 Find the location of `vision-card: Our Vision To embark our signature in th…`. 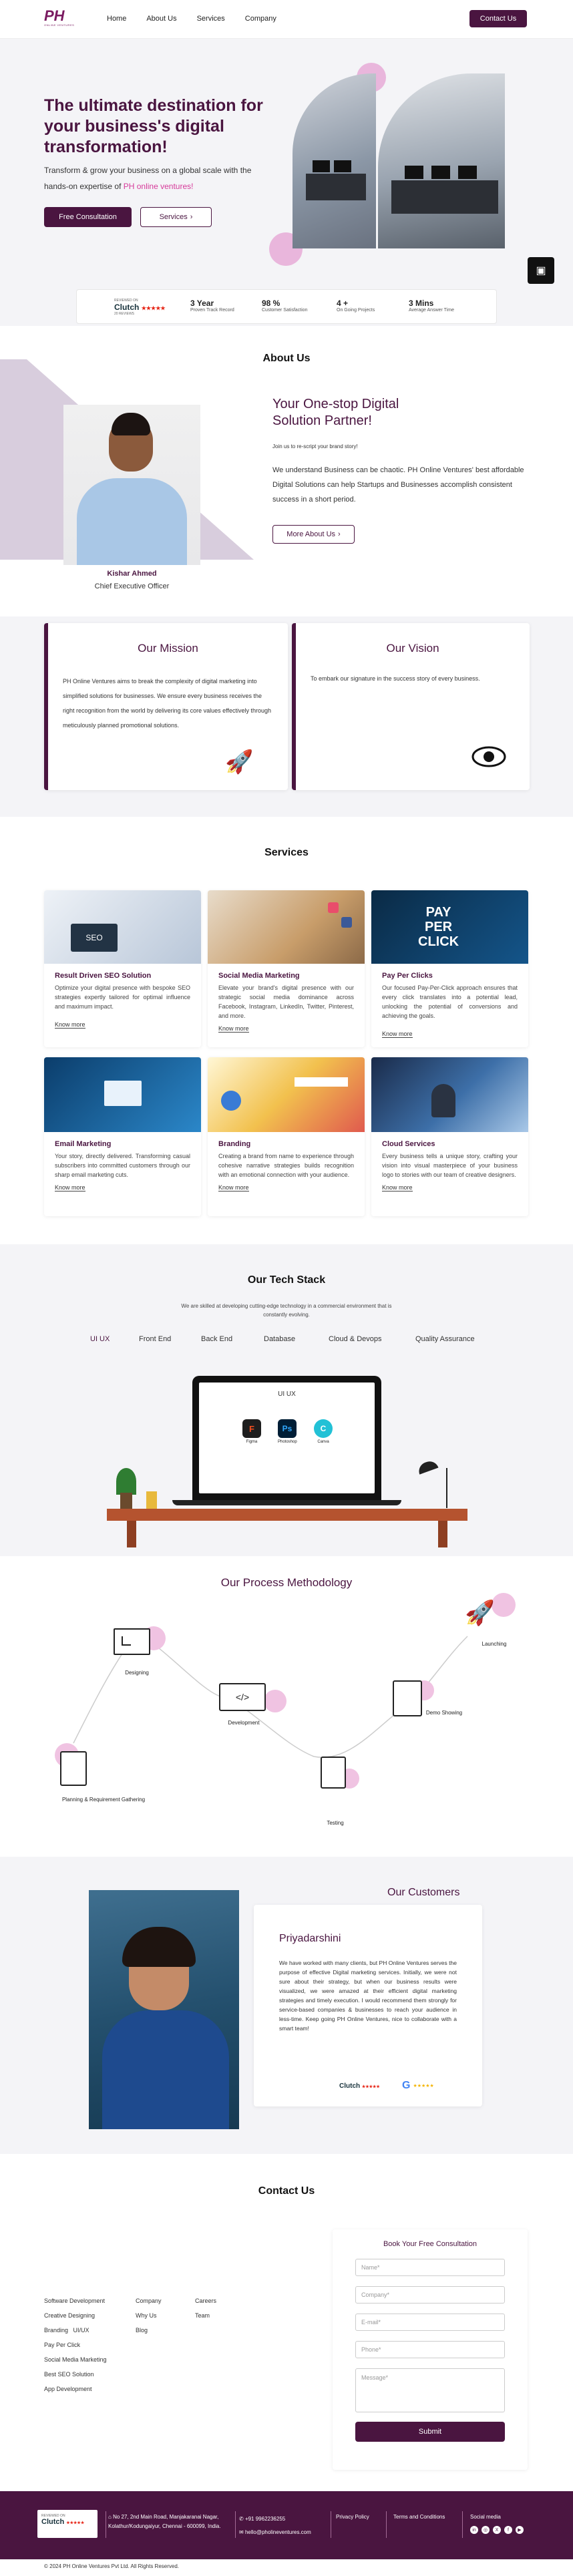

vision-card: Our Vision To embark our signature in th… is located at coordinates (411, 706).